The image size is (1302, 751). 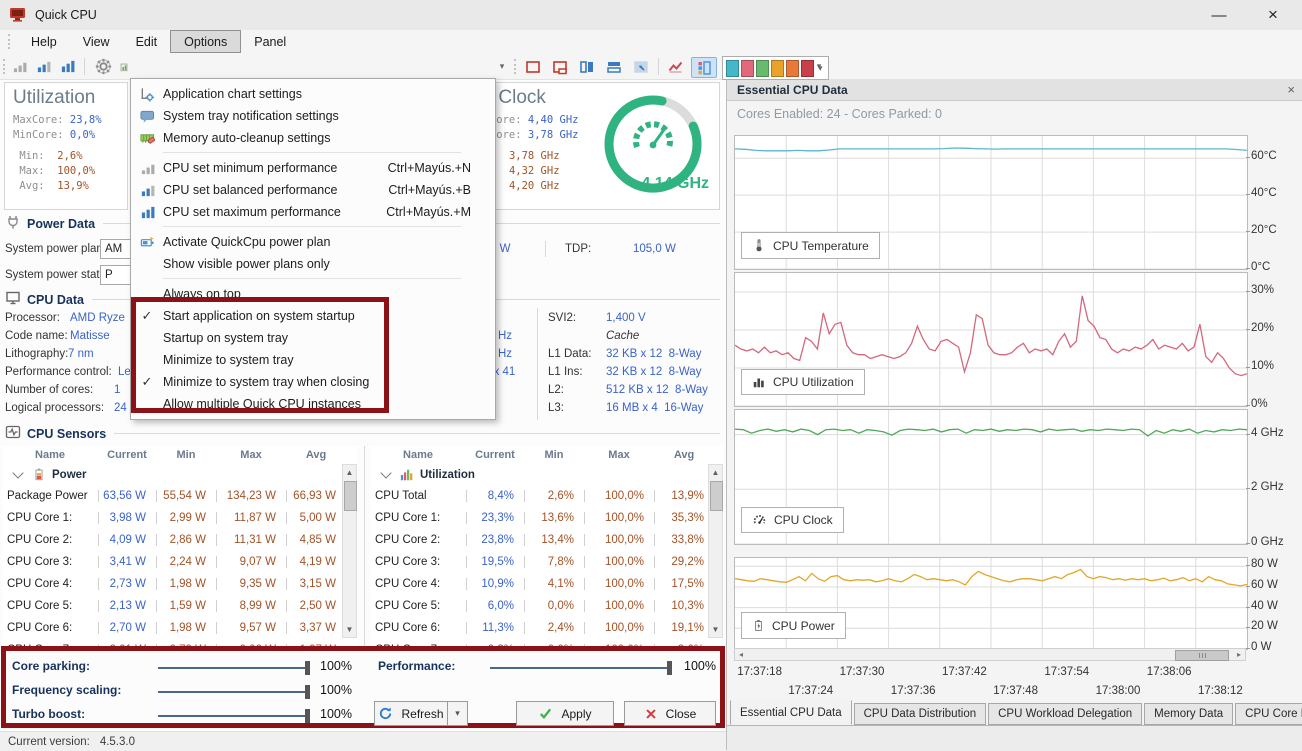 I want to click on menu-panel: Panel, so click(x=270, y=41).